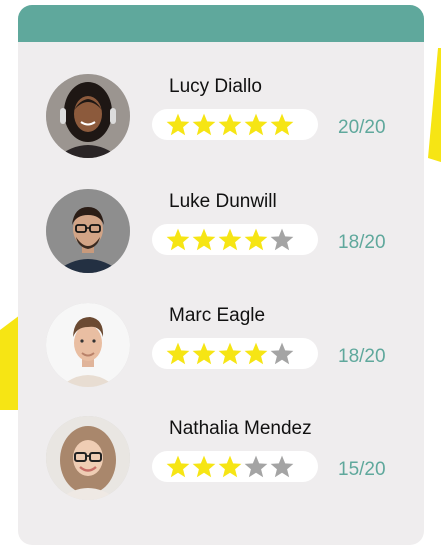  What do you see at coordinates (217, 315) in the screenshot?
I see `reviewer-name: Marc Eagle` at bounding box center [217, 315].